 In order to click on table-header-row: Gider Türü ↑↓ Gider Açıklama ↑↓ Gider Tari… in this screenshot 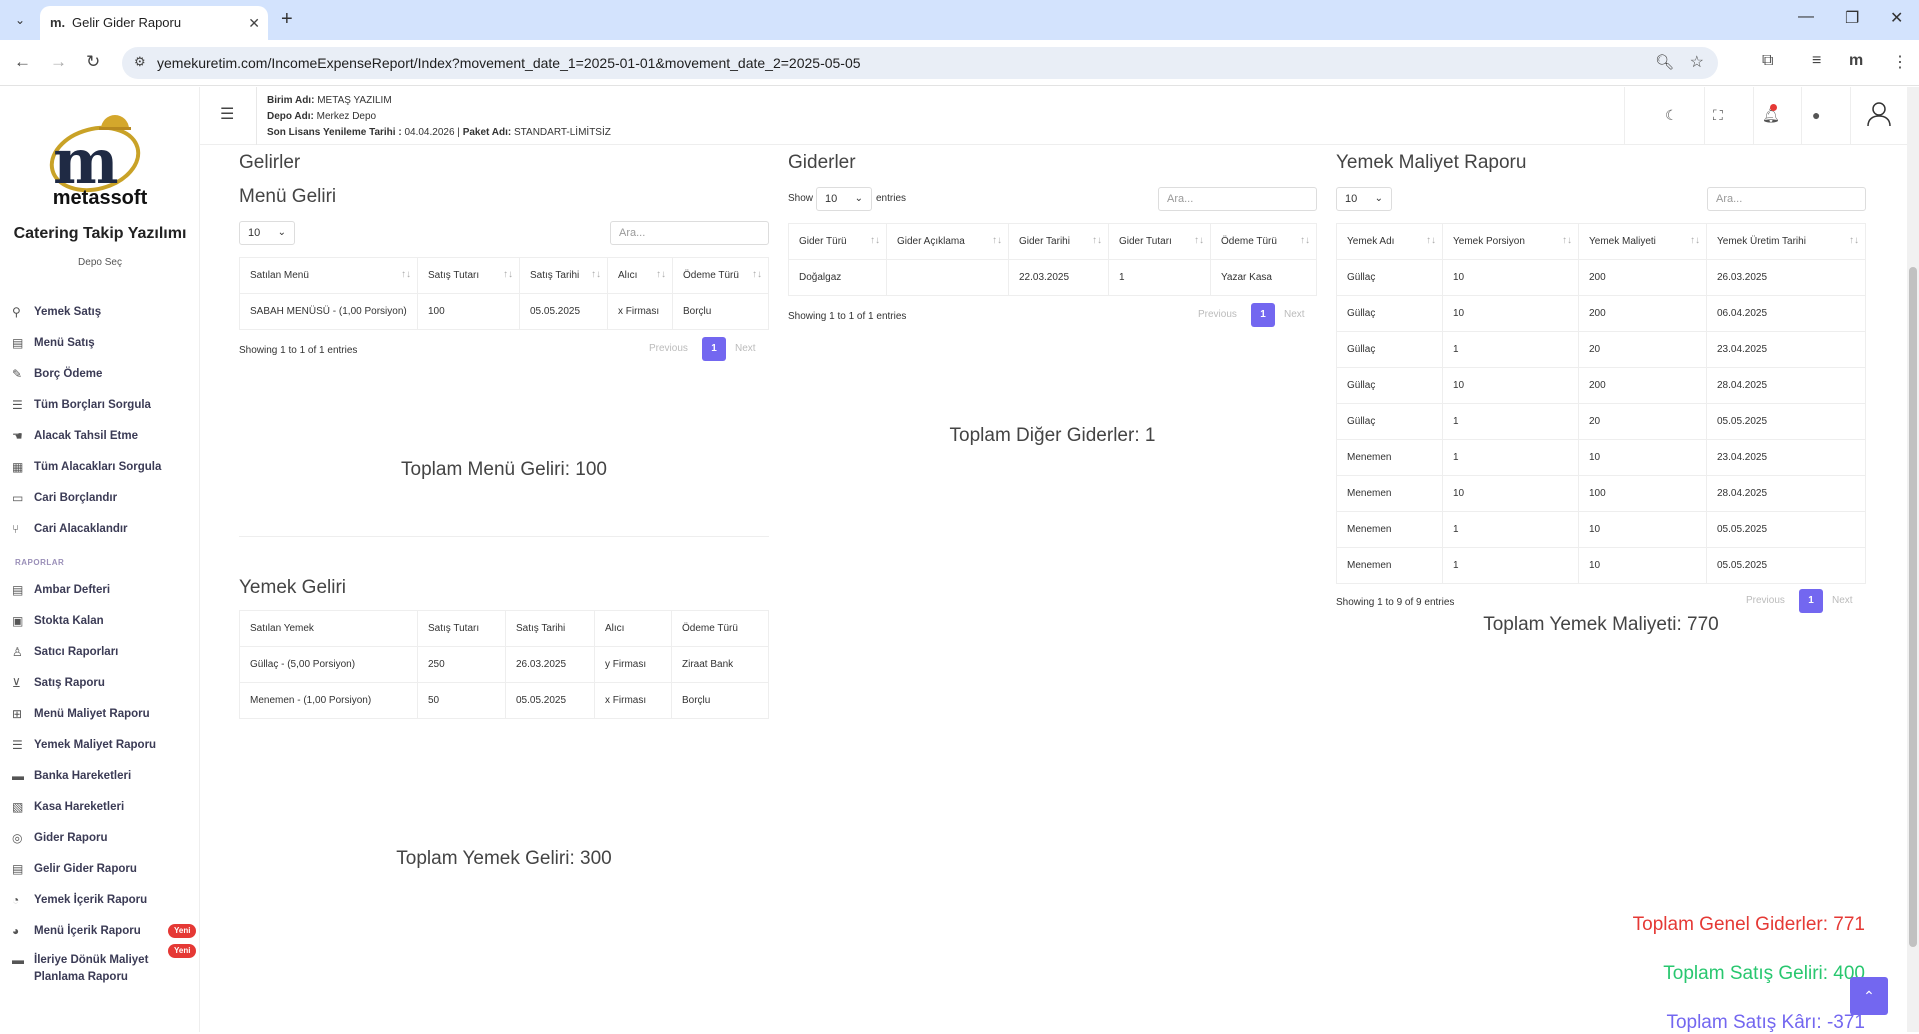, I will do `click(1052, 241)`.